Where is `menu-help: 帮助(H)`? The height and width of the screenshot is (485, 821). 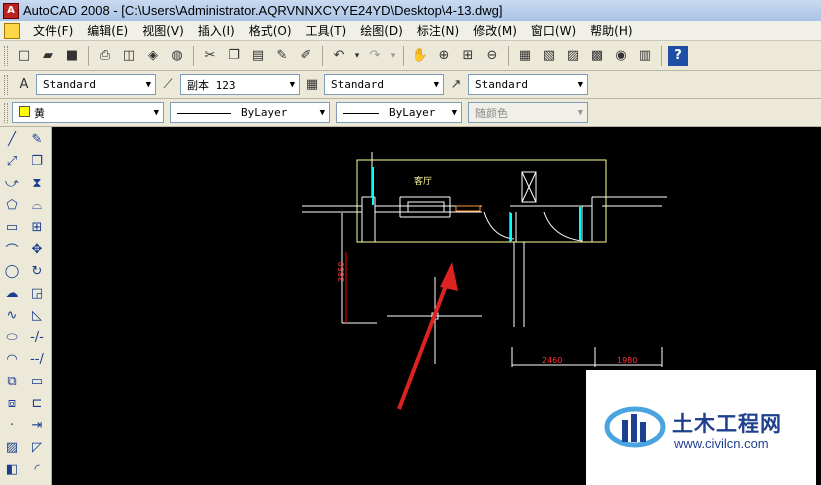 menu-help: 帮助(H) is located at coordinates (611, 30).